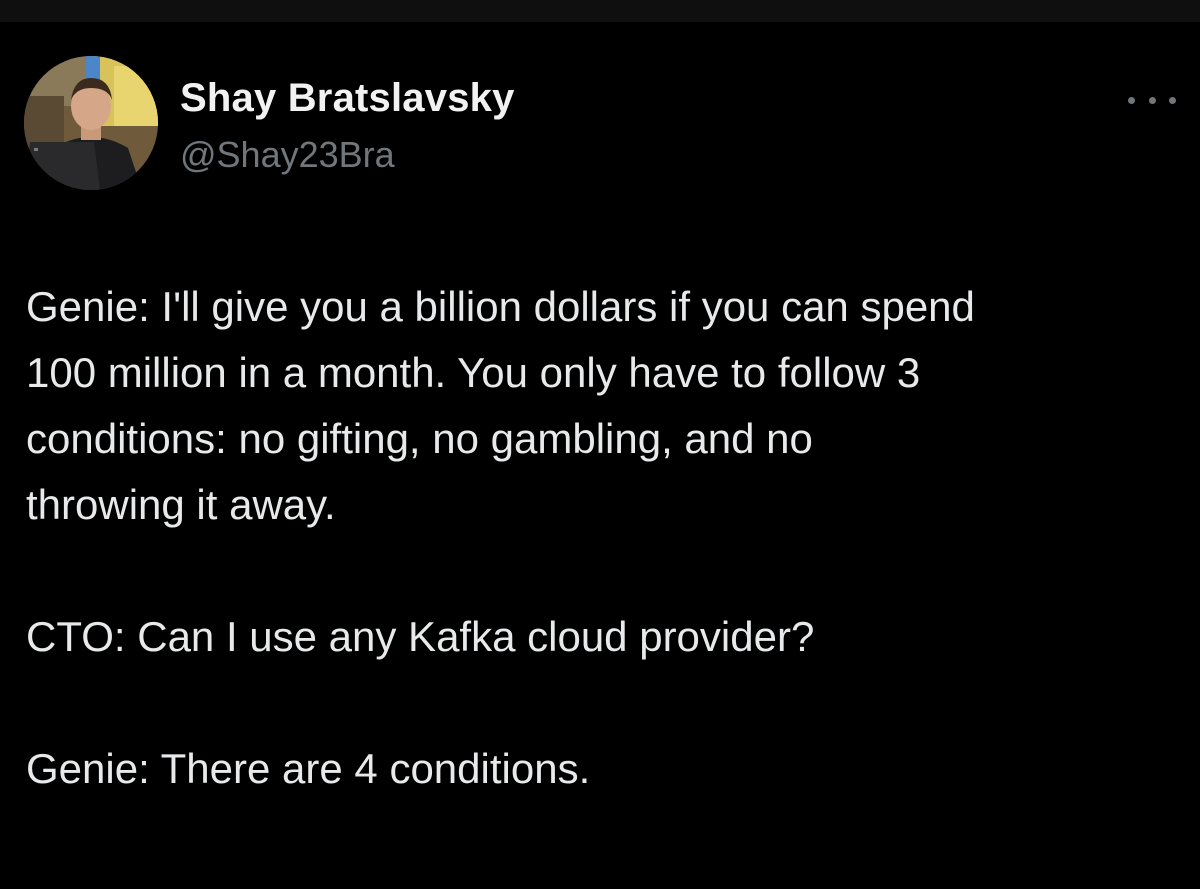 The height and width of the screenshot is (889, 1200). I want to click on avatar, so click(91, 123).